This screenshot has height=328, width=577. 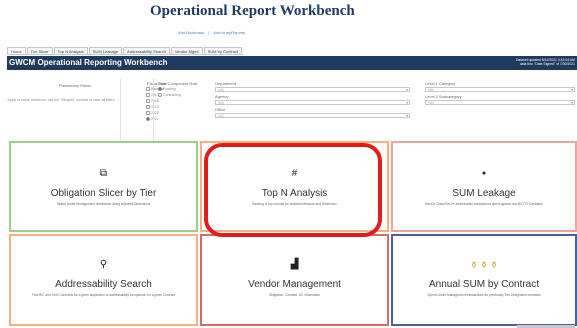 What do you see at coordinates (105, 50) in the screenshot?
I see `tab-sum-leakage: SUM Leakage` at bounding box center [105, 50].